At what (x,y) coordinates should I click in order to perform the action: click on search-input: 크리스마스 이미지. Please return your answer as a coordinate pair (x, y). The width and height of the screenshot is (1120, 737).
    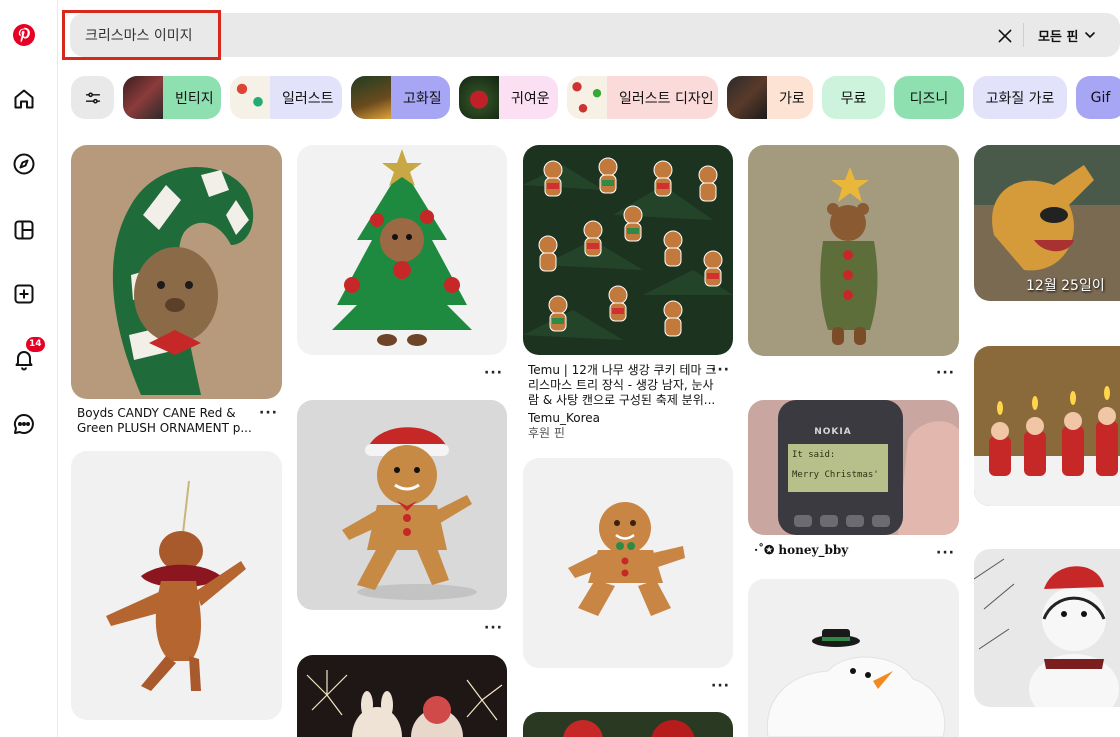
    Looking at the image, I should click on (144, 35).